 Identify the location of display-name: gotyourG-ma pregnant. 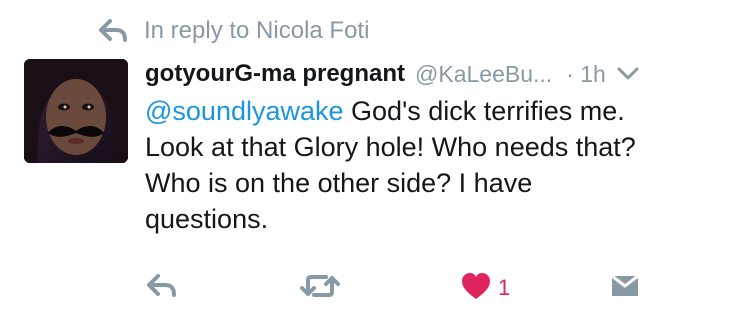
(275, 74).